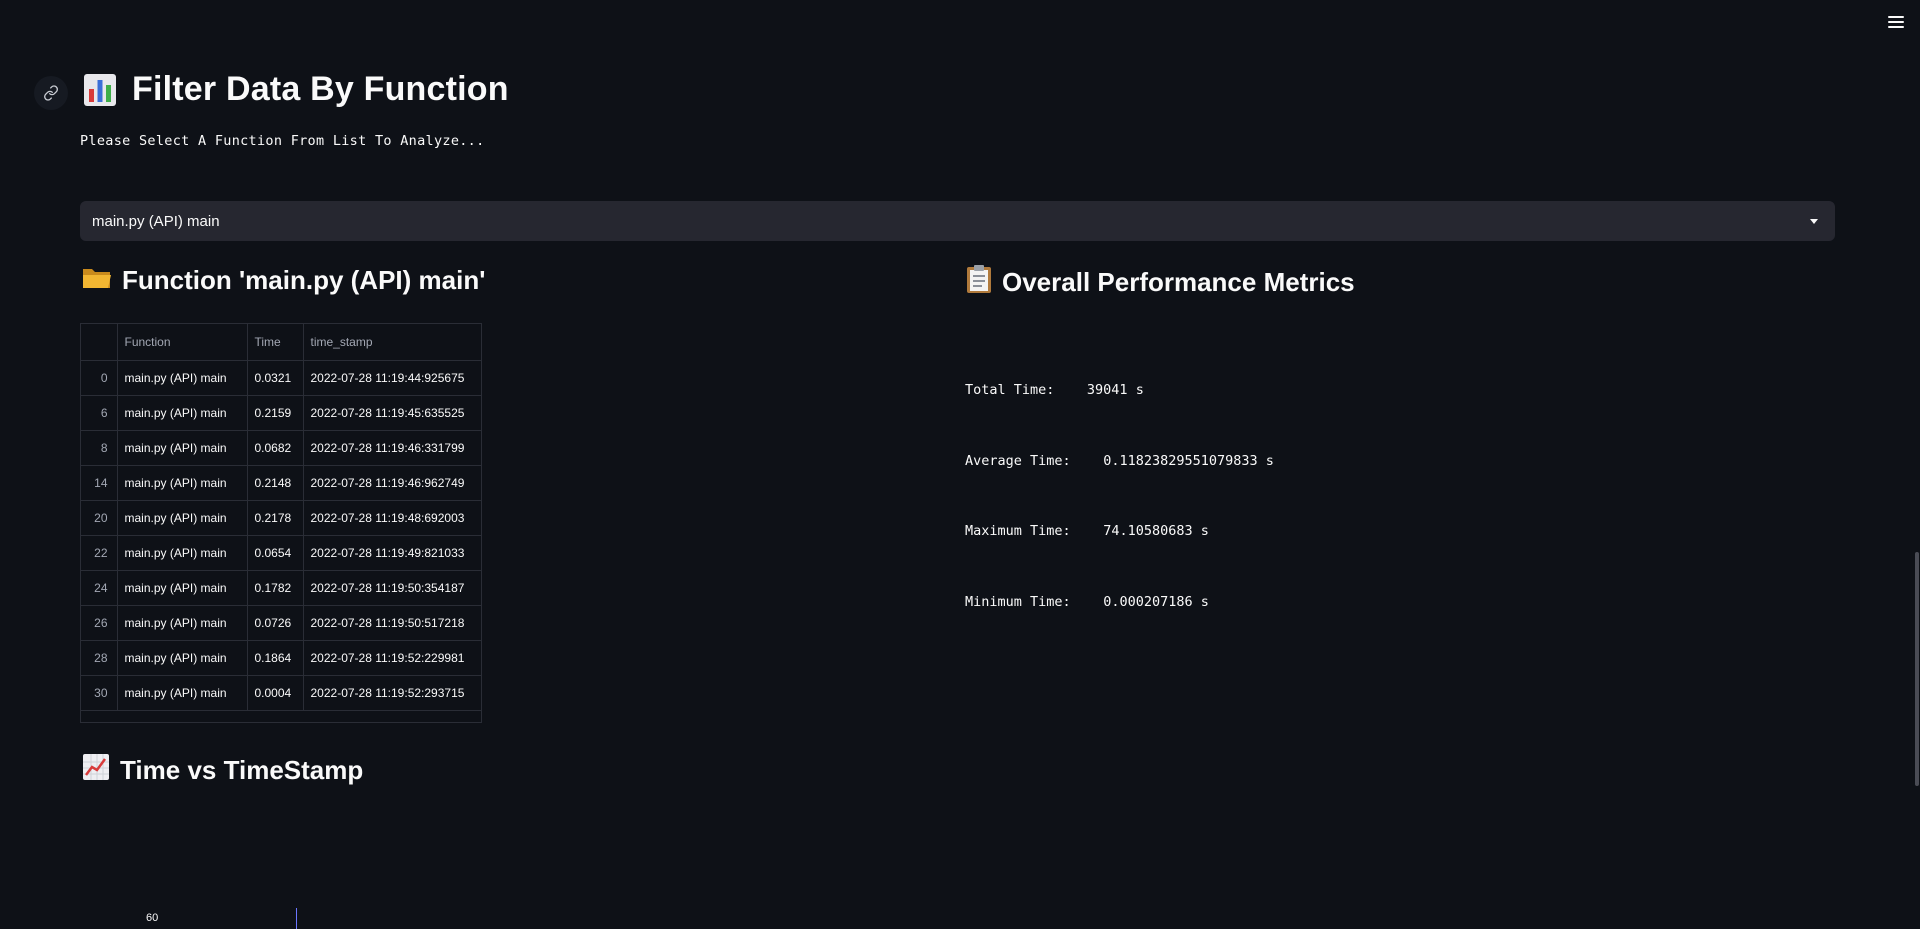 The width and height of the screenshot is (1920, 929). I want to click on cell-time-stamp: 2022-07-28 11:19:45:635525, so click(392, 413).